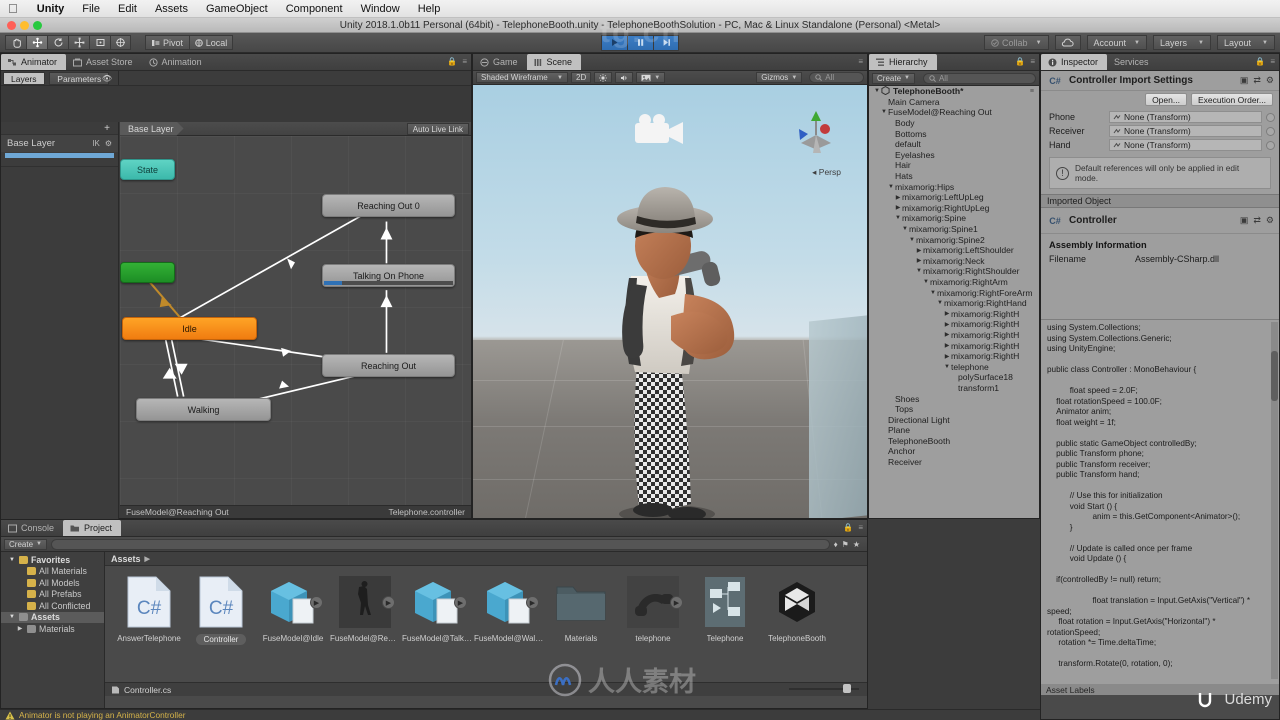 This screenshot has width=1280, height=720. I want to click on script-scrollbar, so click(1274, 500).